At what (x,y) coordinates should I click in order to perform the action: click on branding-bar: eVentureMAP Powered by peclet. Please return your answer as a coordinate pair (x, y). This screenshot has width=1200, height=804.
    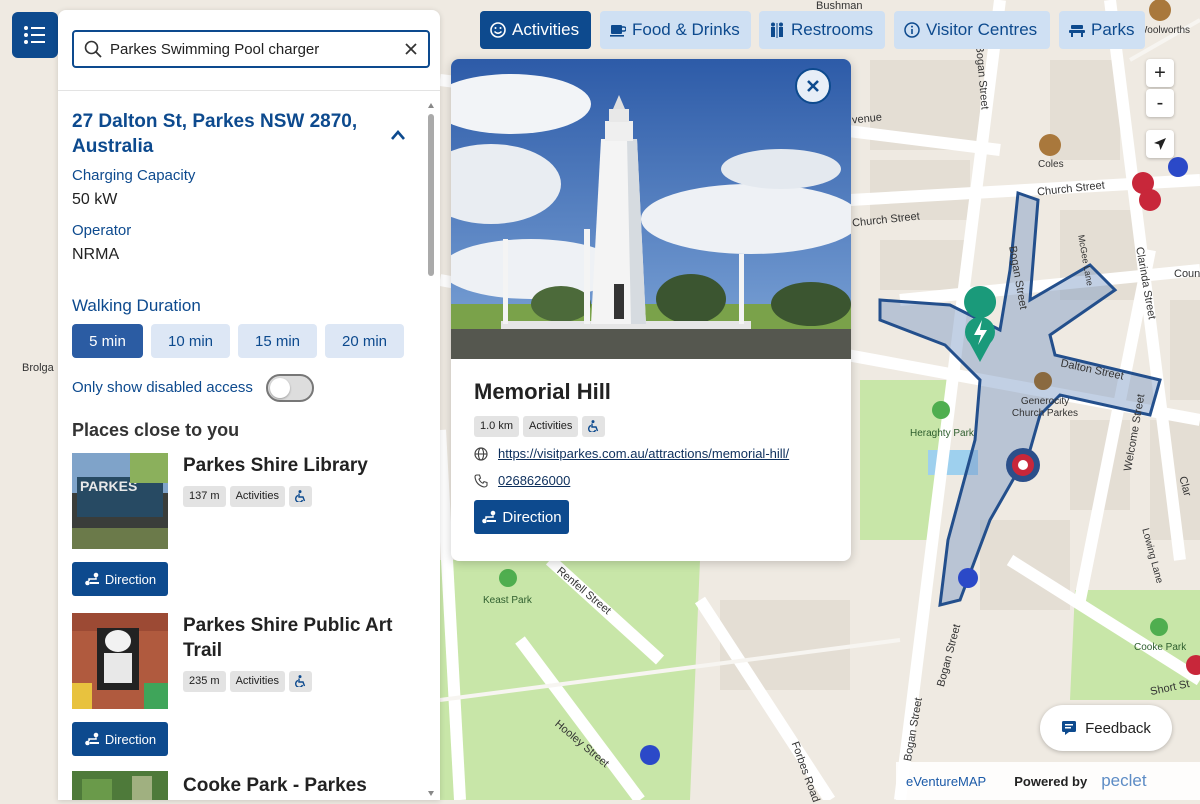
    Looking at the image, I should click on (1048, 781).